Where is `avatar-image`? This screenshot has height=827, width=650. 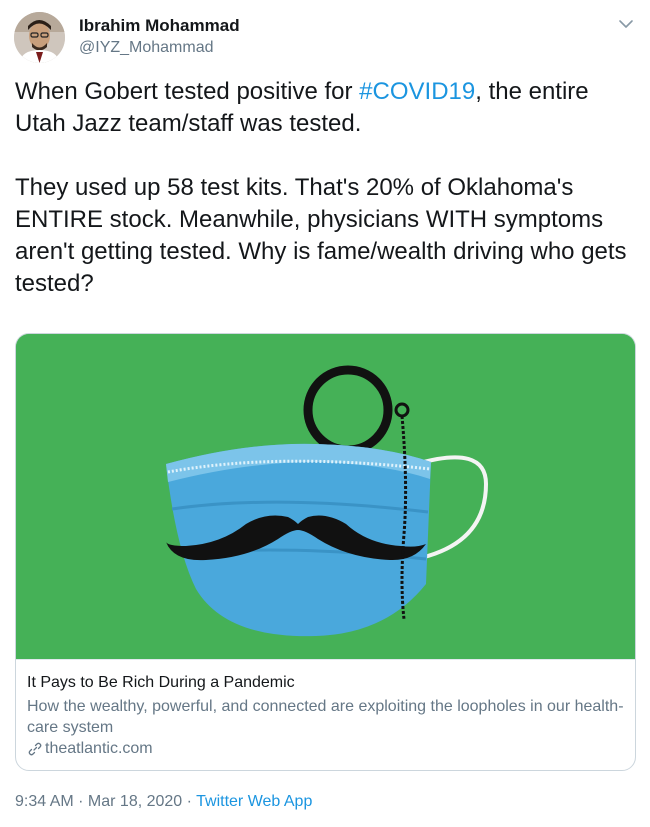
avatar-image is located at coordinates (39, 37).